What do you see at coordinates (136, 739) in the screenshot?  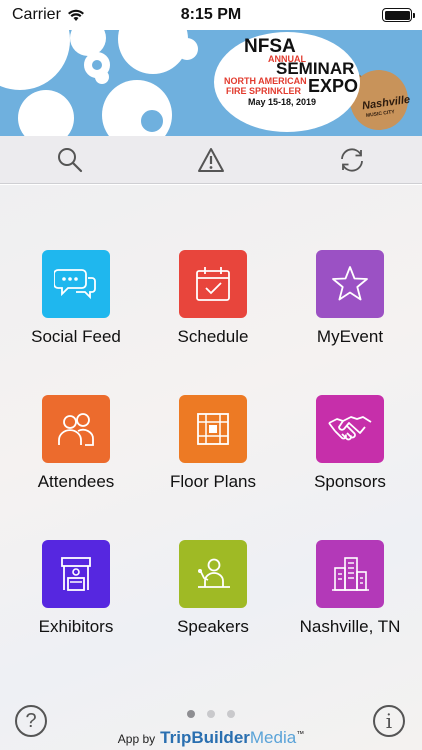 I see `footer-prefix: App by` at bounding box center [136, 739].